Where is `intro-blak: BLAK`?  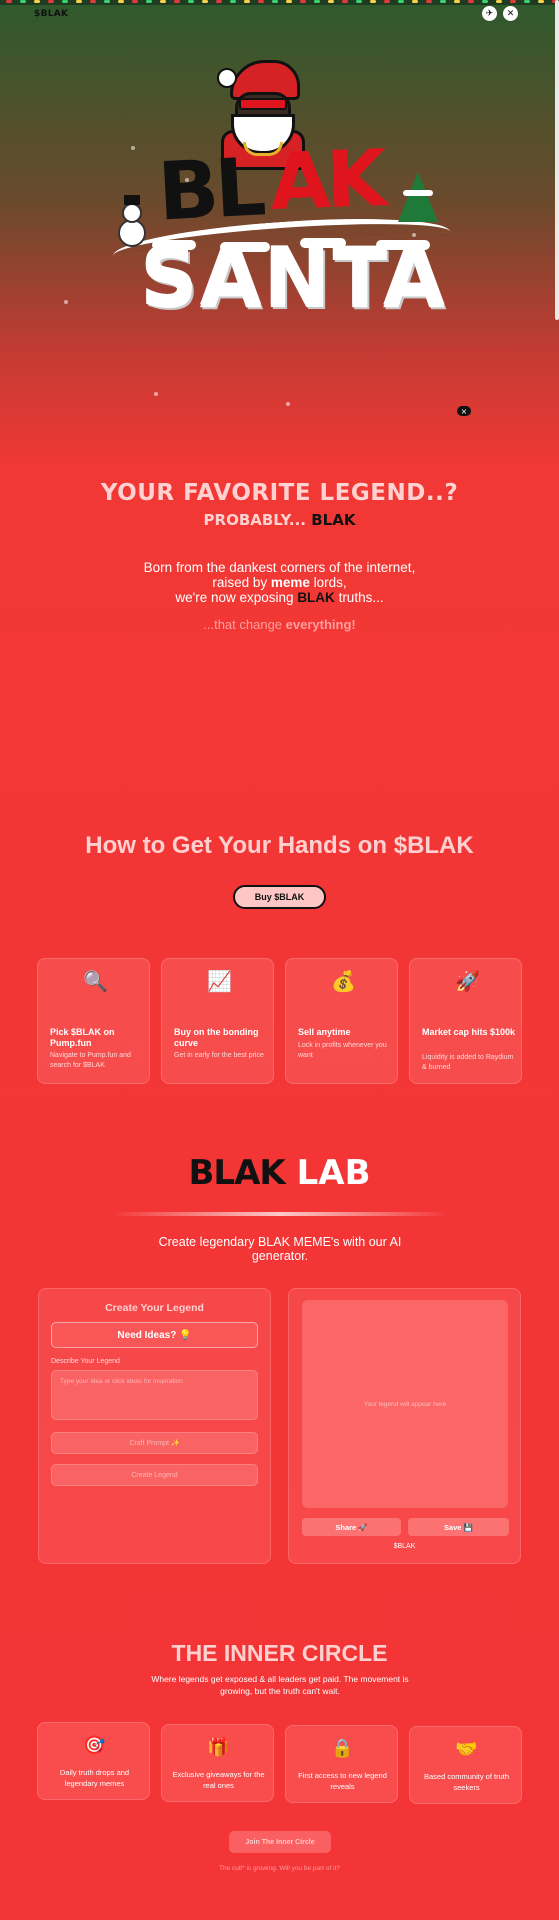 intro-blak: BLAK is located at coordinates (316, 597).